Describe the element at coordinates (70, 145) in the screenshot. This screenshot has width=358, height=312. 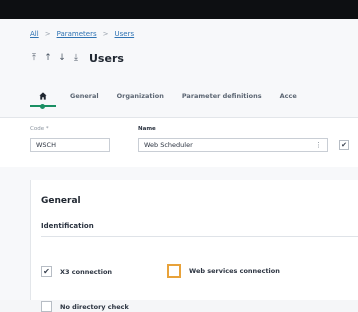
I see `code-field: WSCH` at that location.